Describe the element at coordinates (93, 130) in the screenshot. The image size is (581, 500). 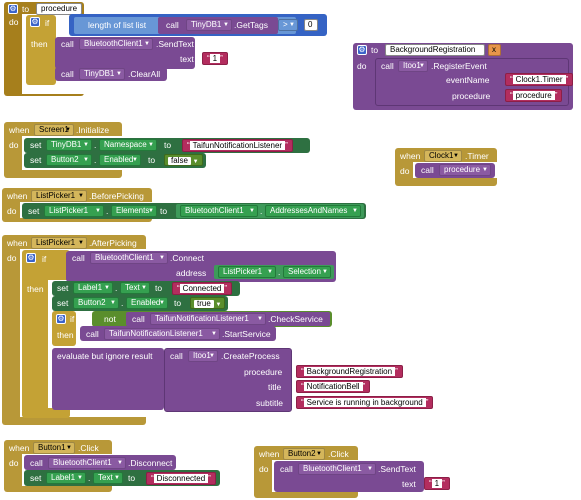
I see `initialize-label: .Initialize` at that location.